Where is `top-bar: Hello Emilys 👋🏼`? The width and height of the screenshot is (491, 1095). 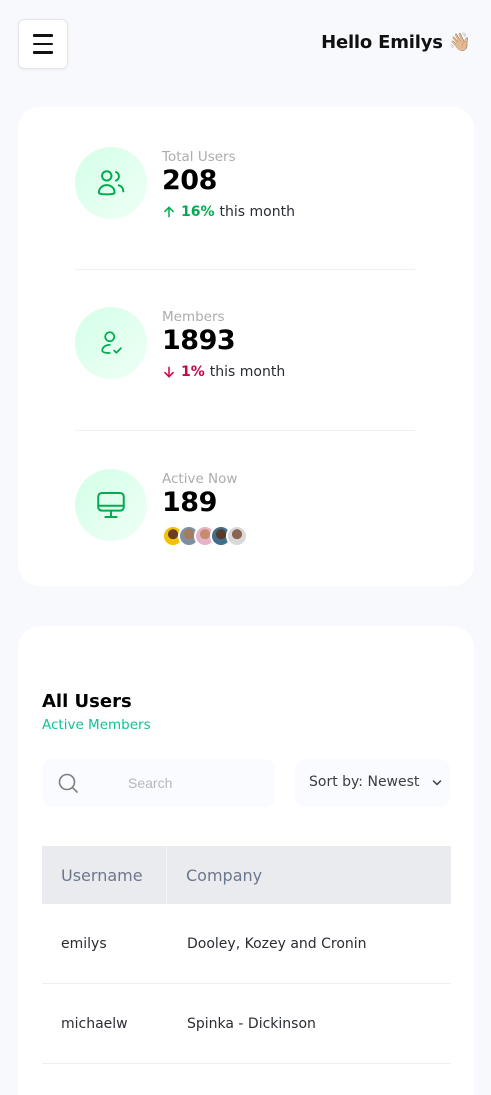 top-bar: Hello Emilys 👋🏼 is located at coordinates (245, 45).